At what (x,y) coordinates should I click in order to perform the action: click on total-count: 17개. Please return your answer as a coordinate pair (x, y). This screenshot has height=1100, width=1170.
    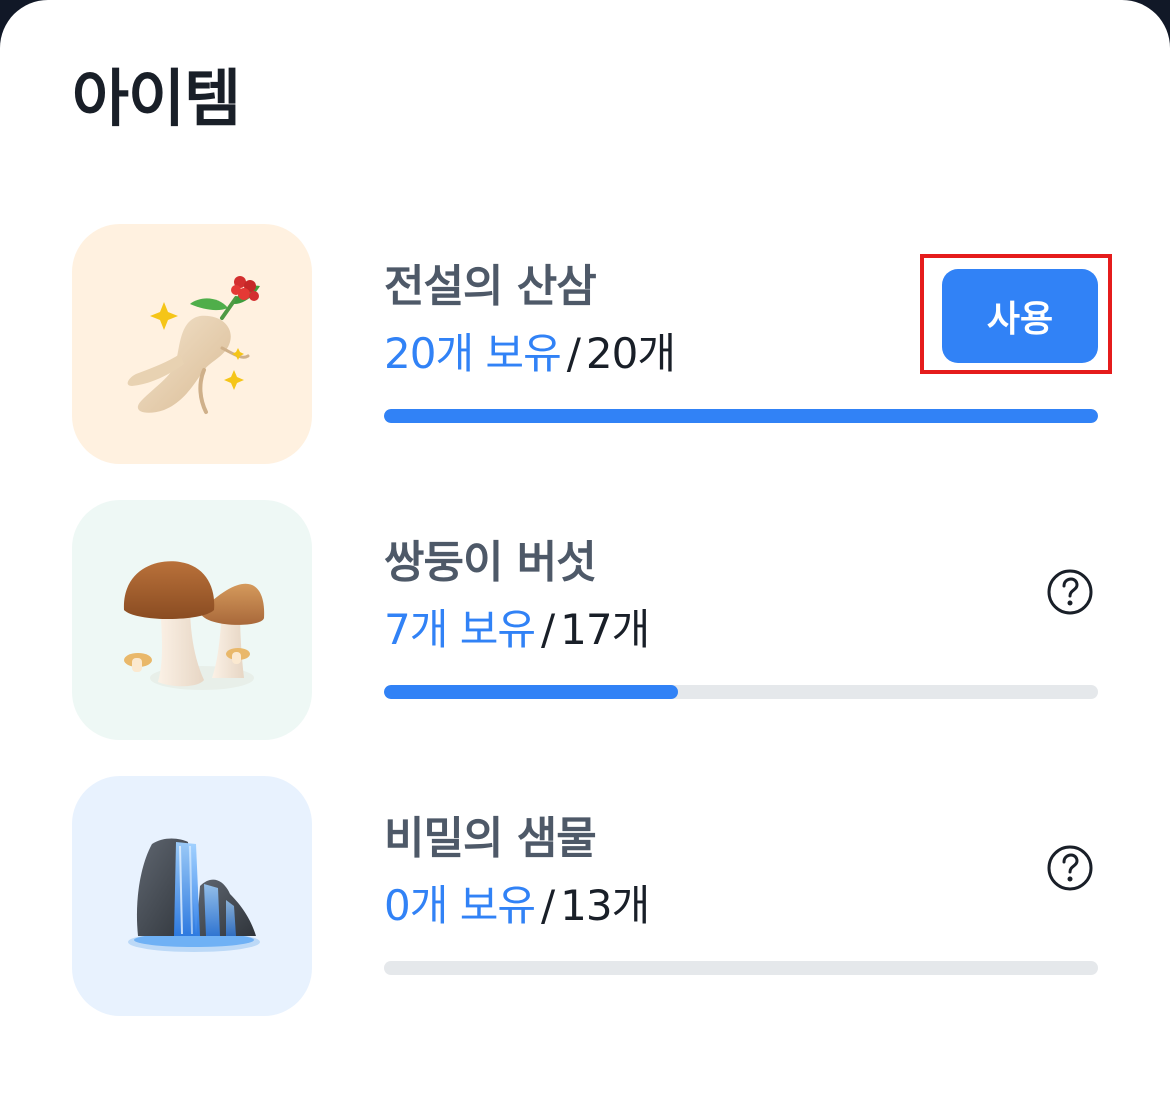
    Looking at the image, I should click on (605, 629).